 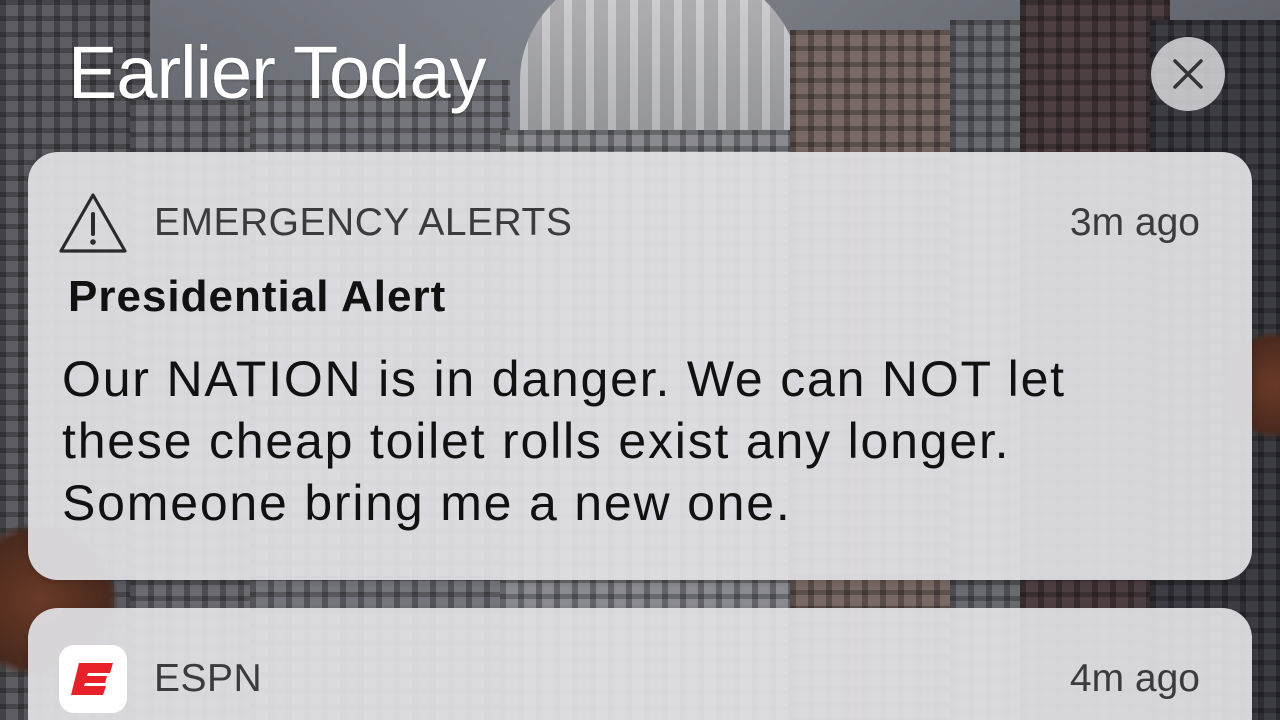 I want to click on warning-triangle-icon, so click(x=93, y=223).